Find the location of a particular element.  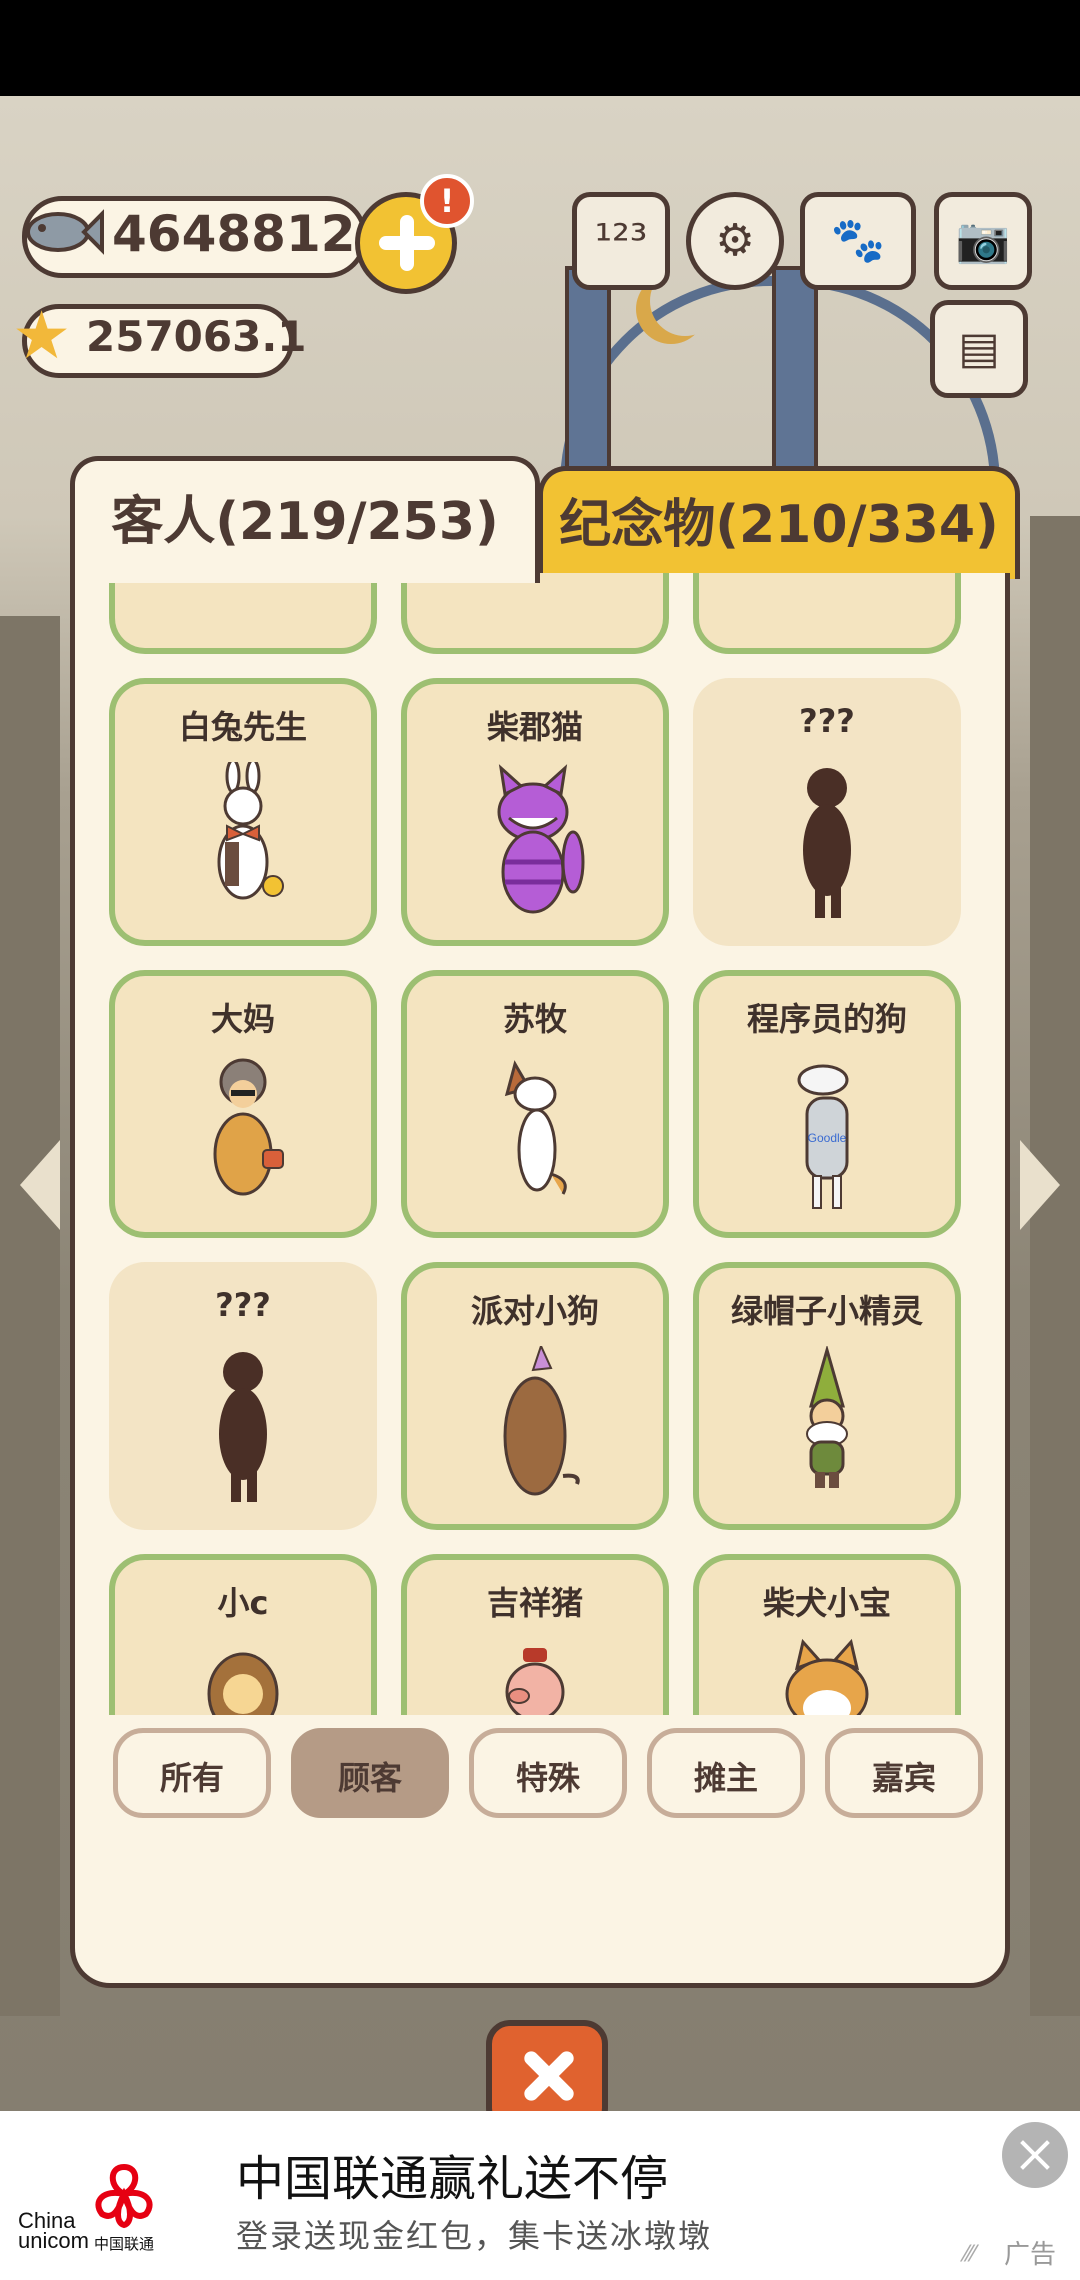

character-card: 小c is located at coordinates (243, 1634).